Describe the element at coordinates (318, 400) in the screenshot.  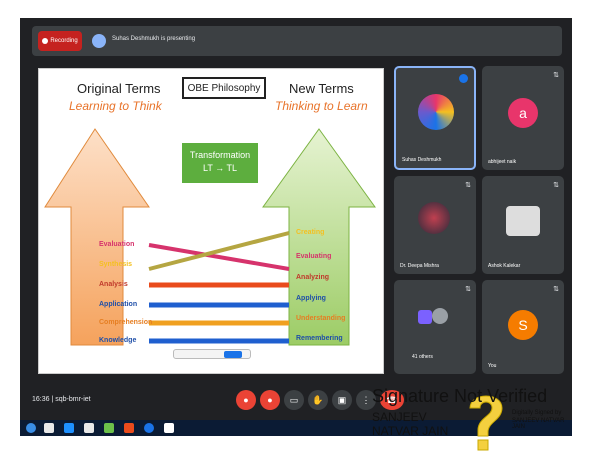
I see `raise-hand-button: ✋` at that location.